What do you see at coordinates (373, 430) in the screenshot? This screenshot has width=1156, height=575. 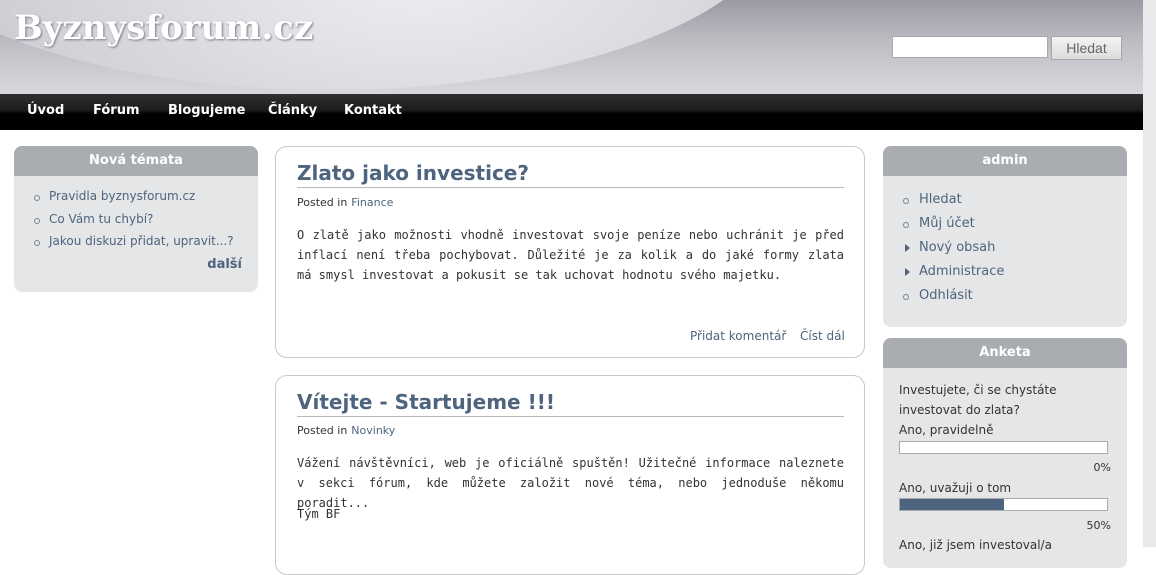 I see `category-link: Novinky` at bounding box center [373, 430].